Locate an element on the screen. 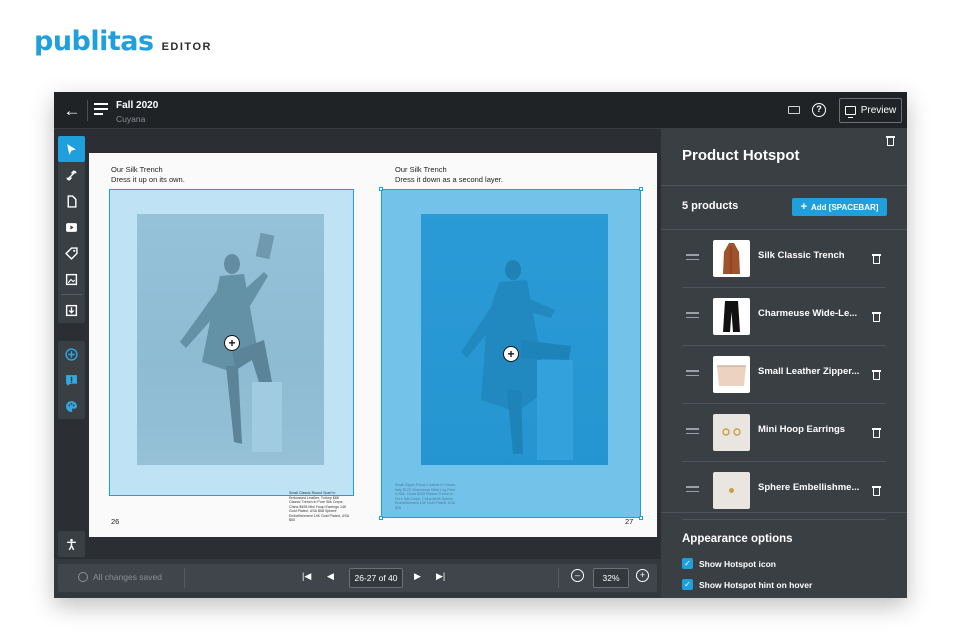 This screenshot has height=640, width=960. product-hotspot-left: + is located at coordinates (231, 342).